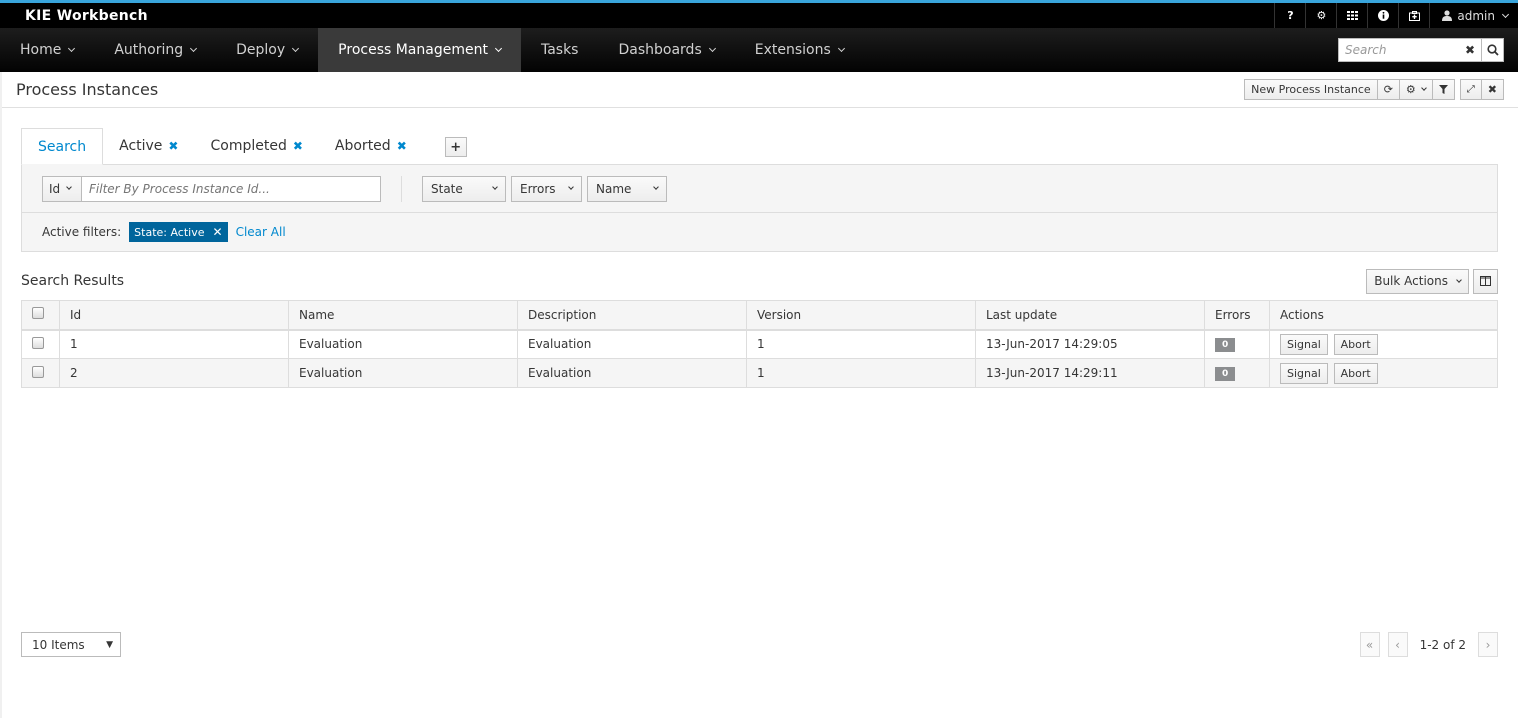 Image resolution: width=1518 pixels, height=718 pixels. I want to click on nav-deploy-label: Deploy, so click(261, 50).